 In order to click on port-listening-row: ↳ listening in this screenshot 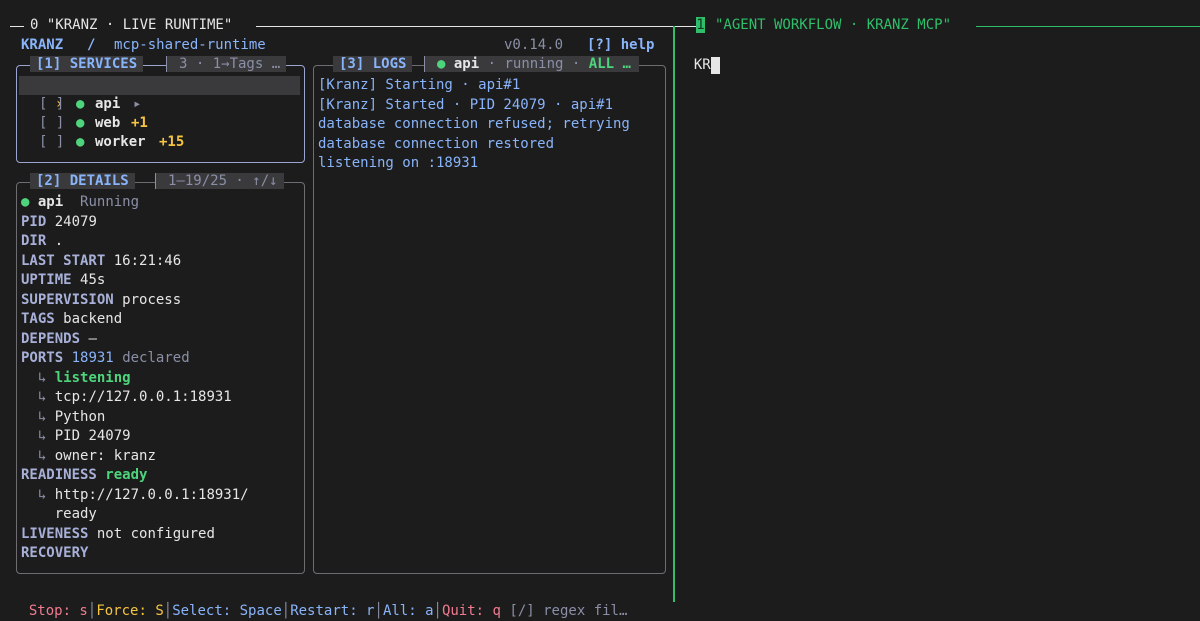, I will do `click(76, 378)`.